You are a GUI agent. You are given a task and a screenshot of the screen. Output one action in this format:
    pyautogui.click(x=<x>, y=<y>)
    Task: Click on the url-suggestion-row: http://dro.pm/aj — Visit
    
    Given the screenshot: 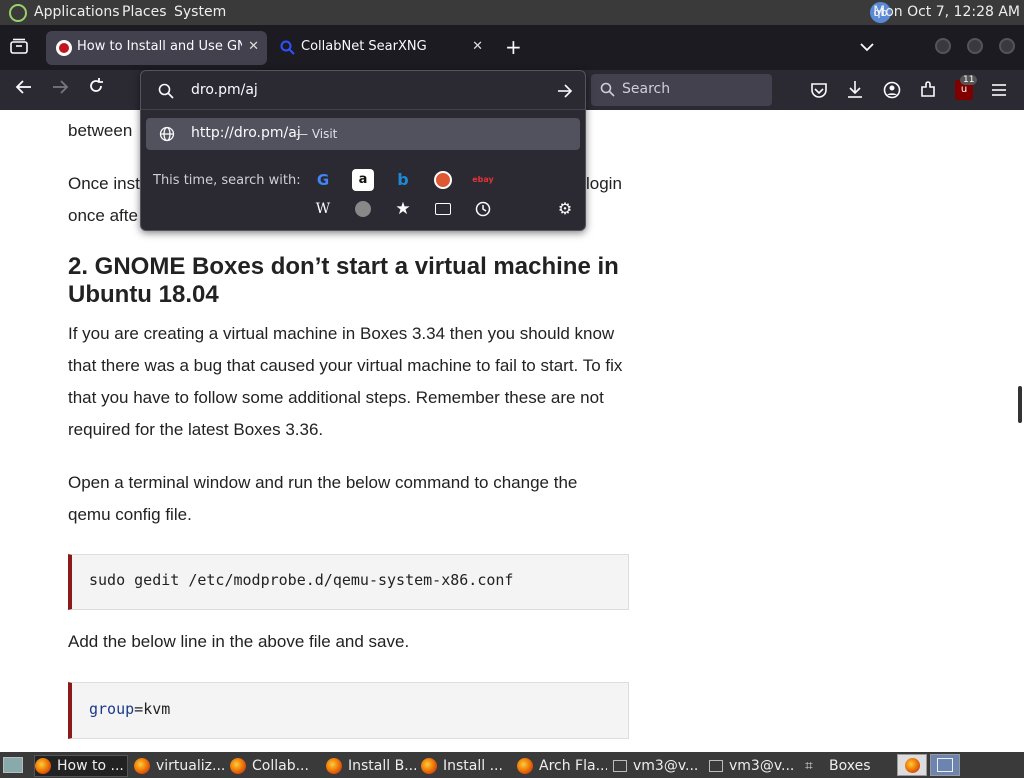 What is the action you would take?
    pyautogui.click(x=363, y=134)
    